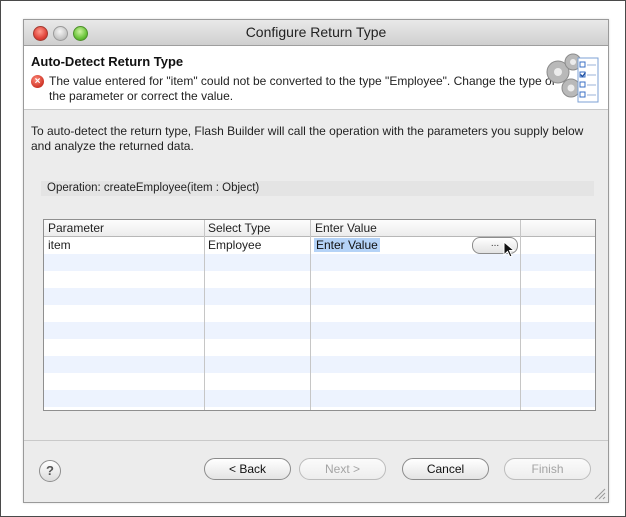 This screenshot has width=626, height=517. I want to click on table-header: Parameter Select Type Enter Value, so click(319, 228).